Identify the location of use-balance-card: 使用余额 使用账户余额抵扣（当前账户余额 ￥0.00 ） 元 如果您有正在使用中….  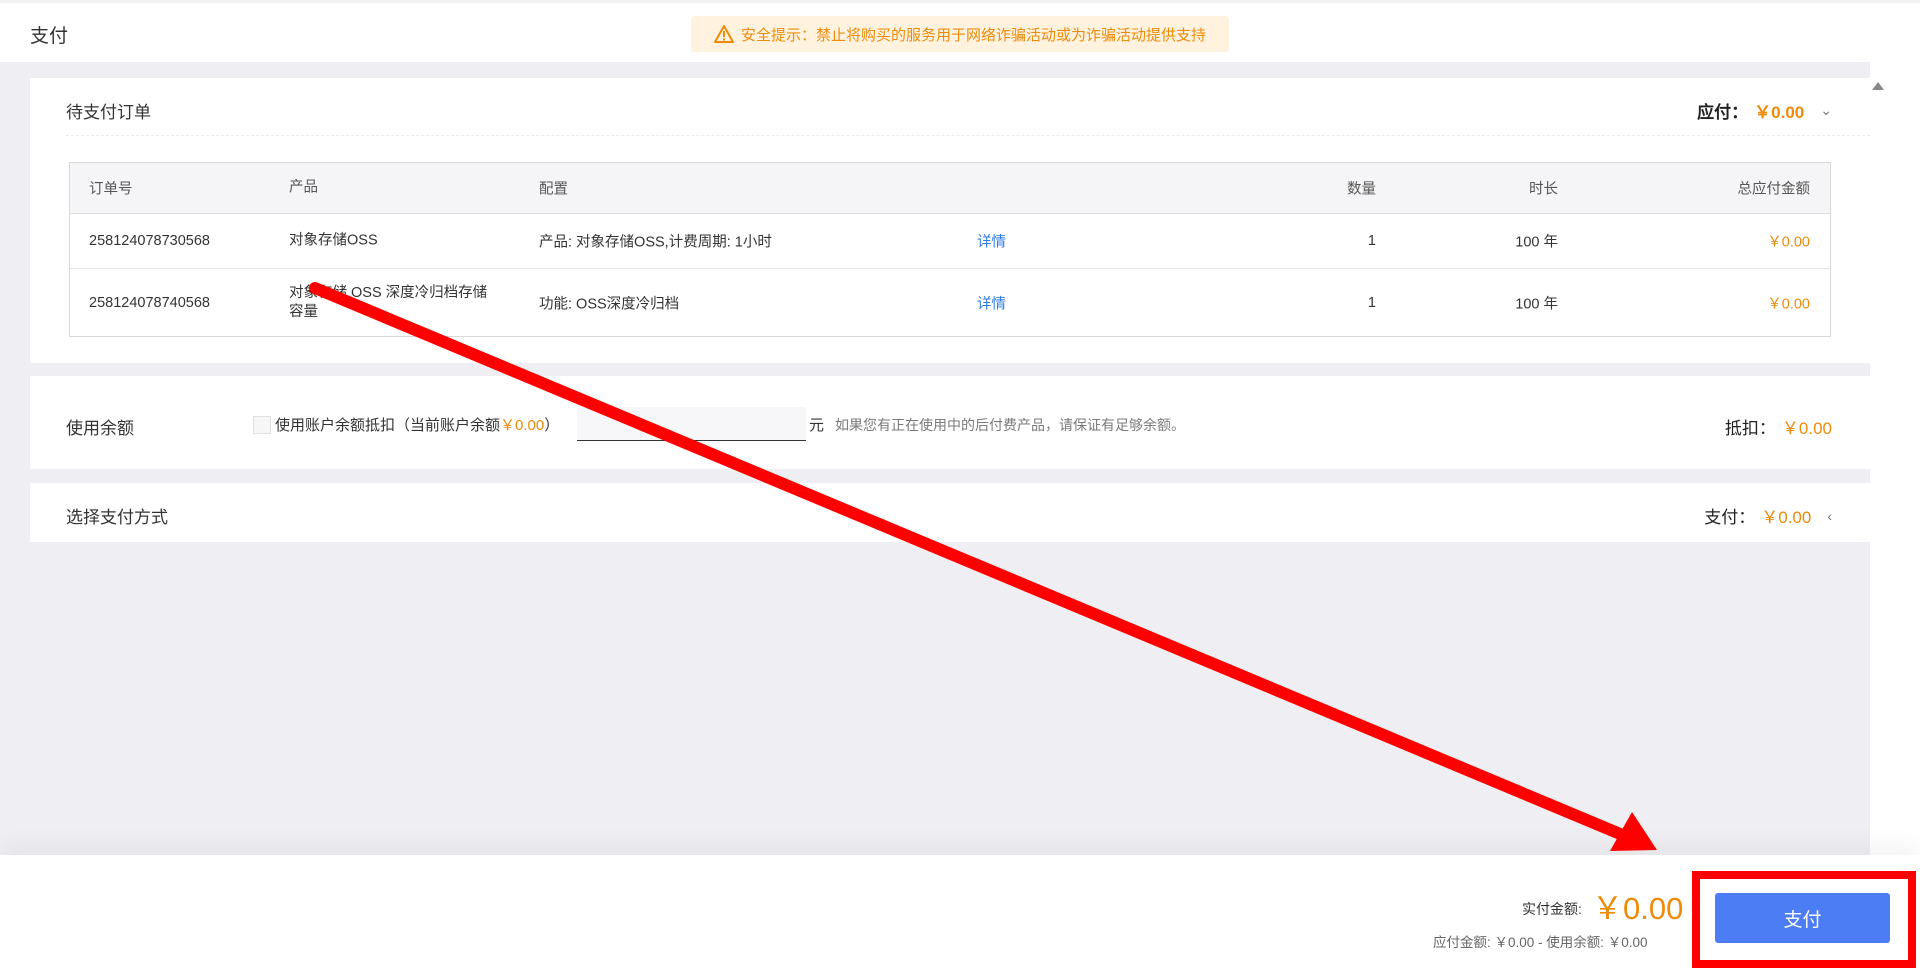
(950, 422).